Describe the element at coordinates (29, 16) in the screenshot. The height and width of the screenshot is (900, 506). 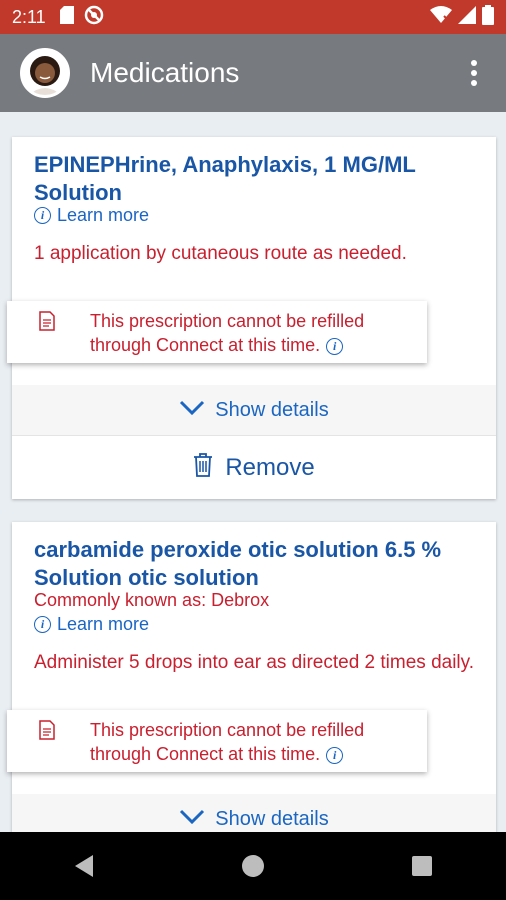
I see `status-time: 2:11` at that location.